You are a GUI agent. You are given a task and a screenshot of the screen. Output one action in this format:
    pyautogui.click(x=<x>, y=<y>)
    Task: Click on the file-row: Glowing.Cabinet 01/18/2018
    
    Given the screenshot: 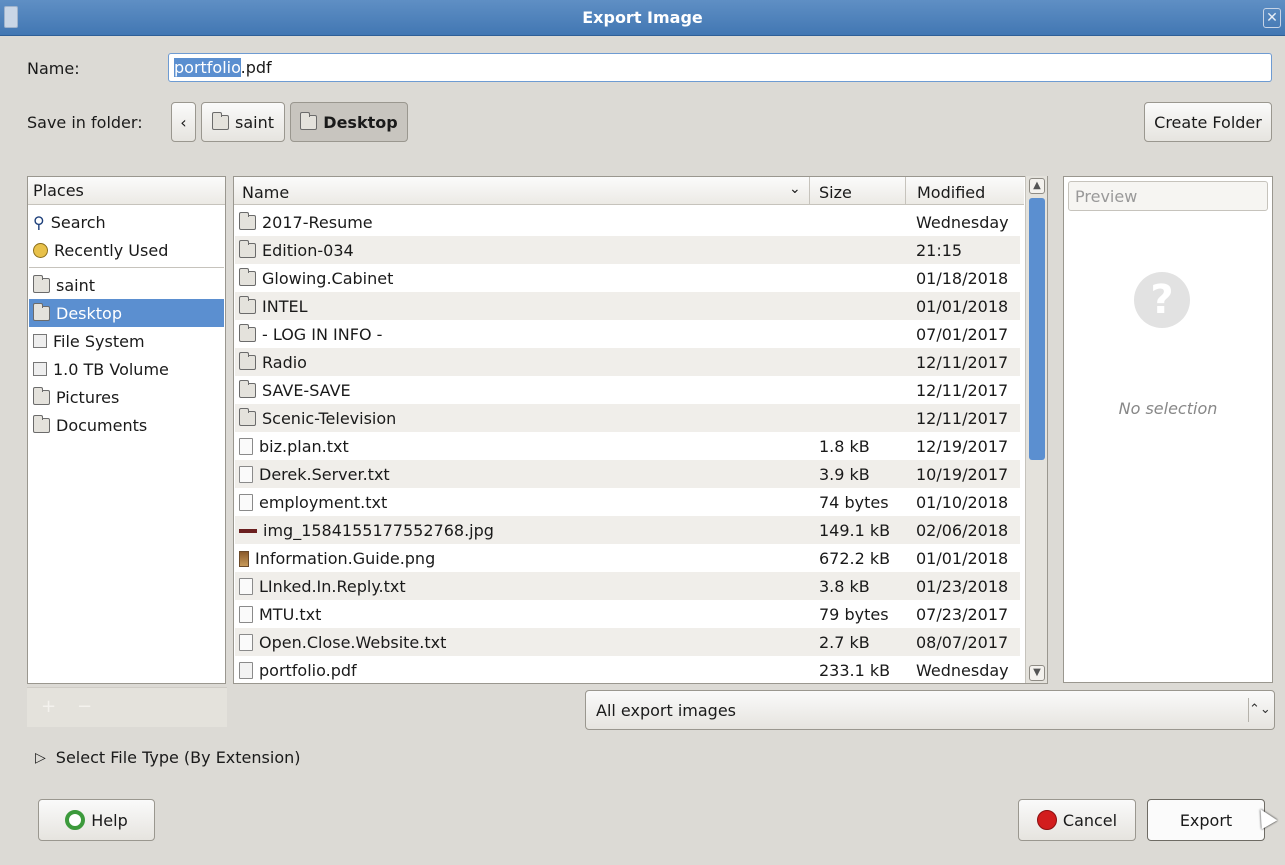 What is the action you would take?
    pyautogui.click(x=627, y=278)
    